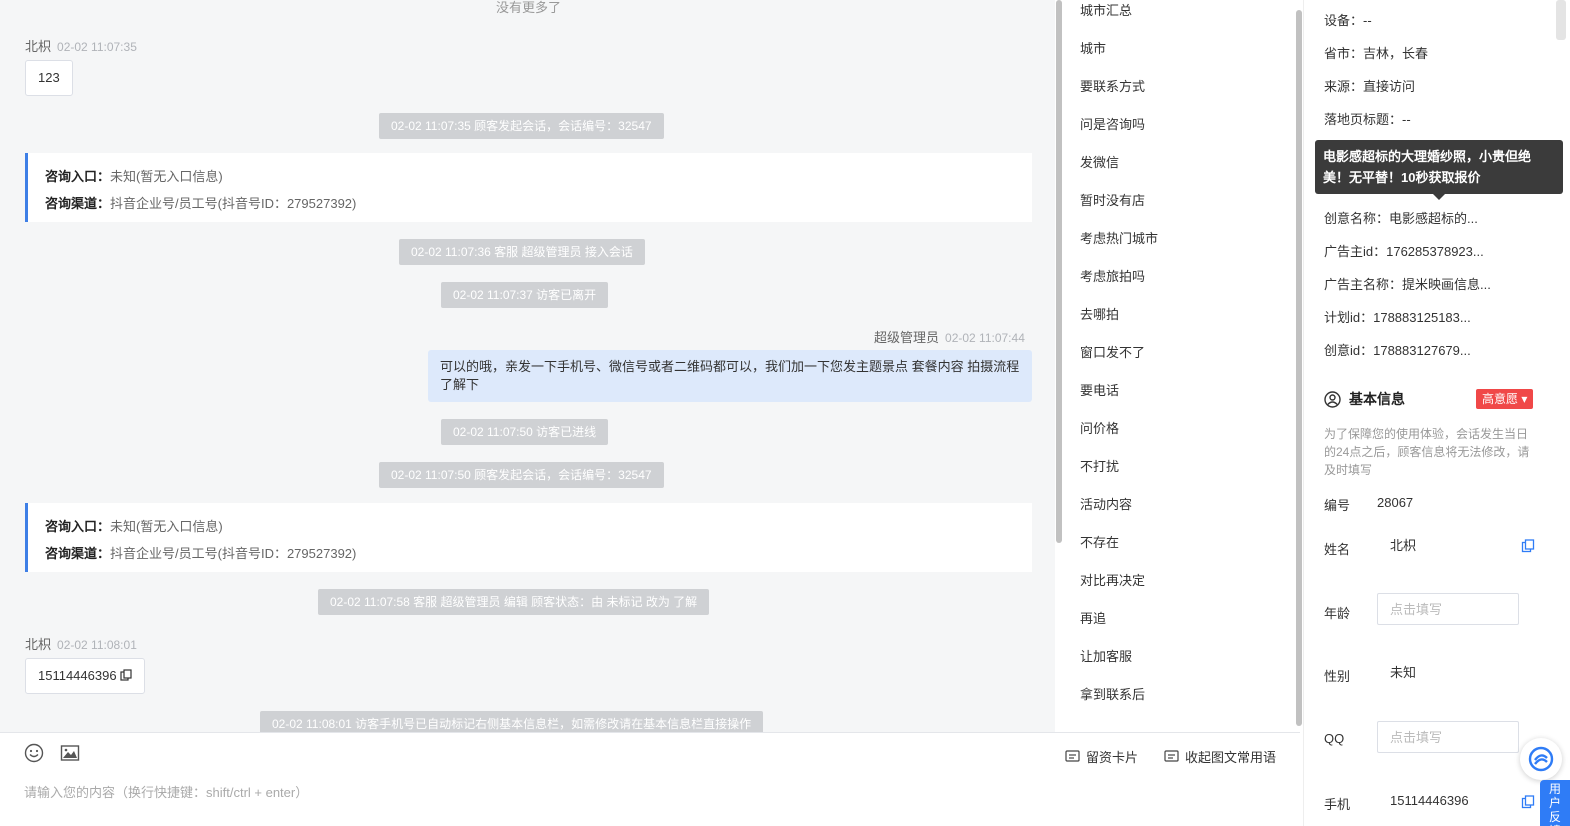 The width and height of the screenshot is (1570, 826). What do you see at coordinates (1332, 399) in the screenshot?
I see `user-icon` at bounding box center [1332, 399].